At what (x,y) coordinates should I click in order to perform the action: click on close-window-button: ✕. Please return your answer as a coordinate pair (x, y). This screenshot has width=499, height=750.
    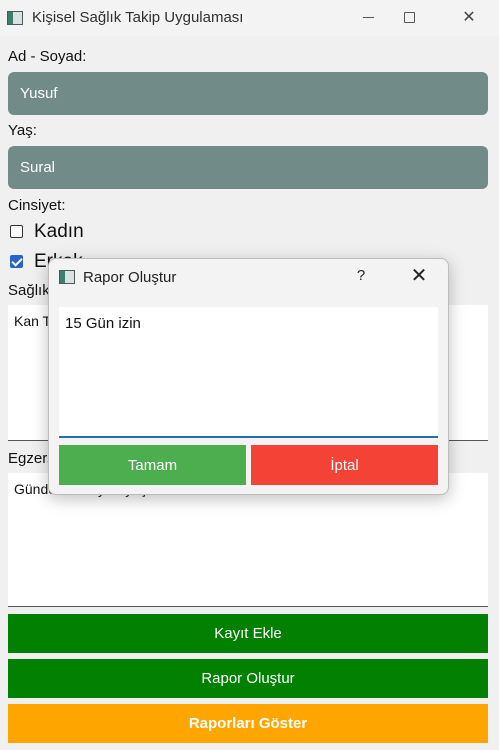
    Looking at the image, I should click on (469, 17).